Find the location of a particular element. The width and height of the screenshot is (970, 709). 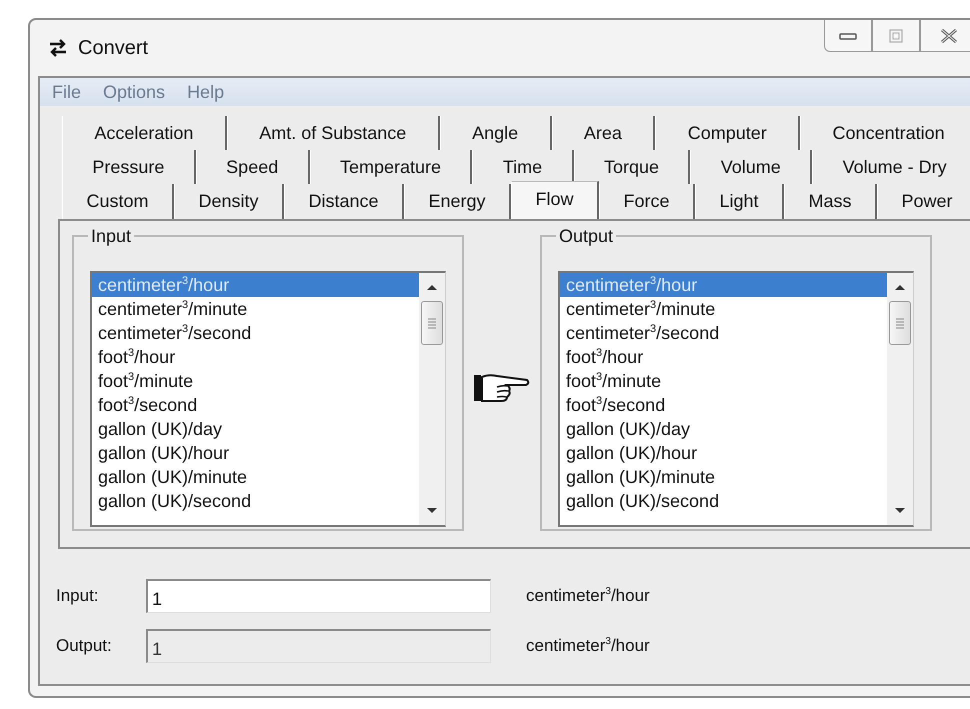

tab: Force is located at coordinates (646, 201).